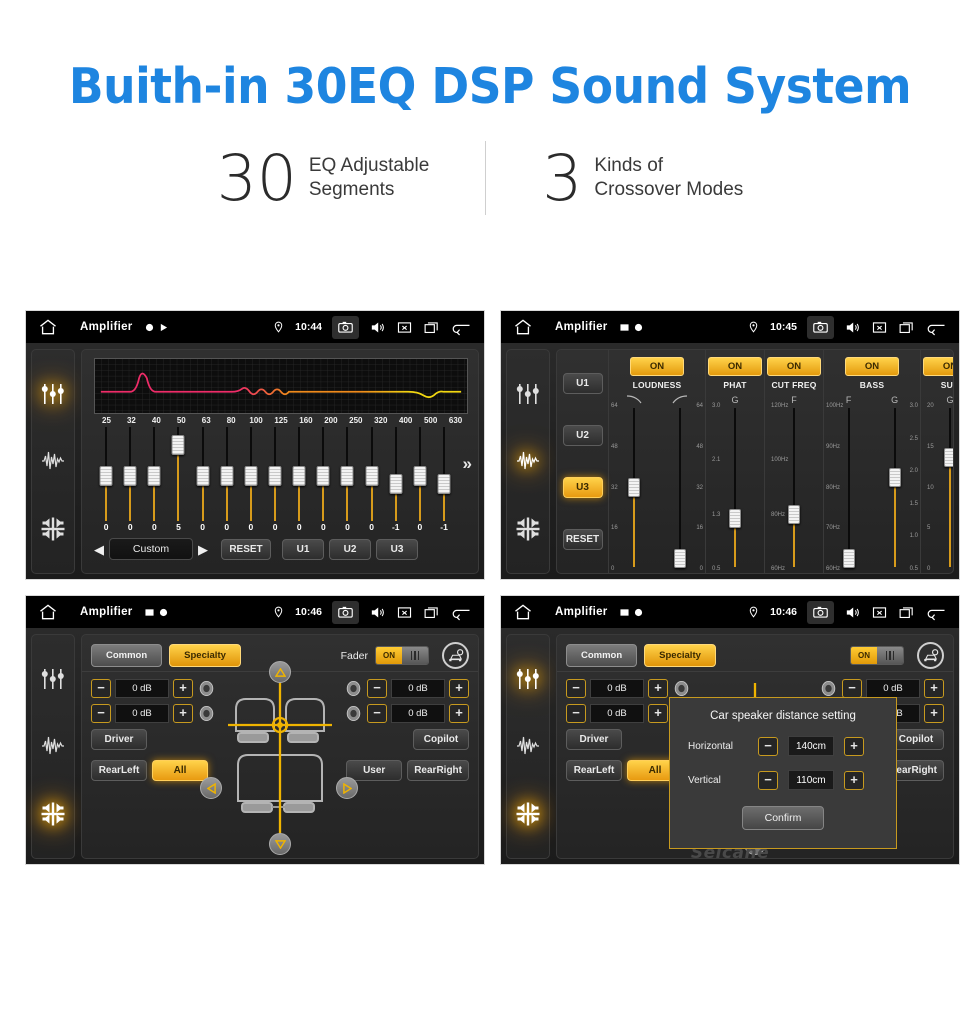 This screenshot has width=980, height=1017. I want to click on eq-slider: 5, so click(178, 481).